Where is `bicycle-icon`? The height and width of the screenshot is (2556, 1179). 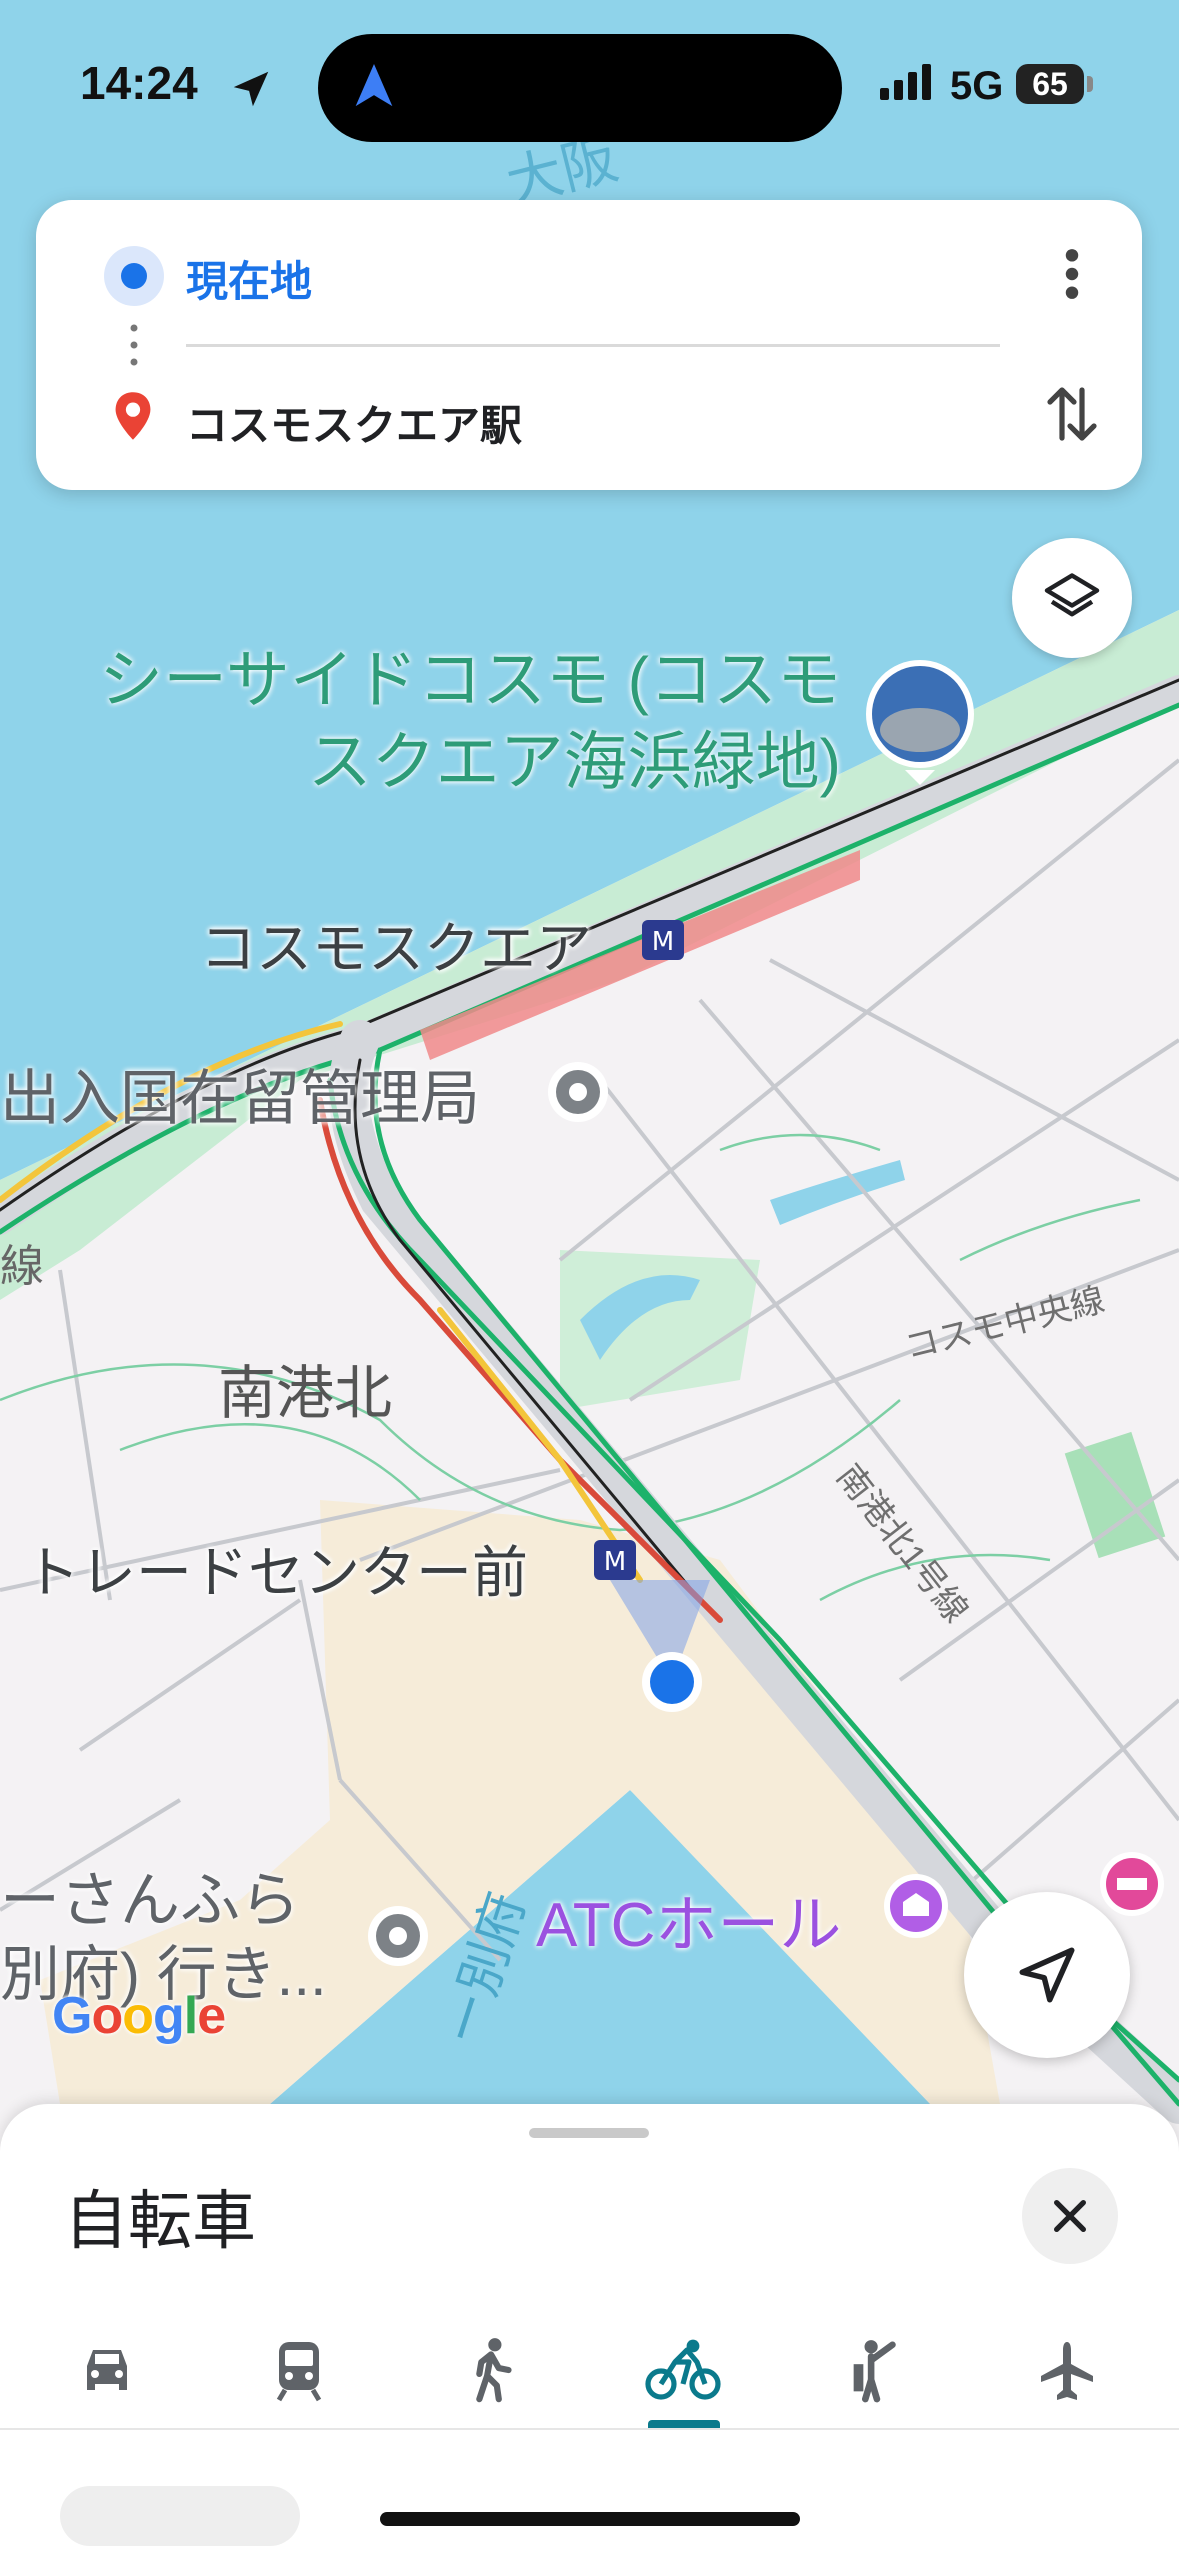
bicycle-icon is located at coordinates (683, 2369).